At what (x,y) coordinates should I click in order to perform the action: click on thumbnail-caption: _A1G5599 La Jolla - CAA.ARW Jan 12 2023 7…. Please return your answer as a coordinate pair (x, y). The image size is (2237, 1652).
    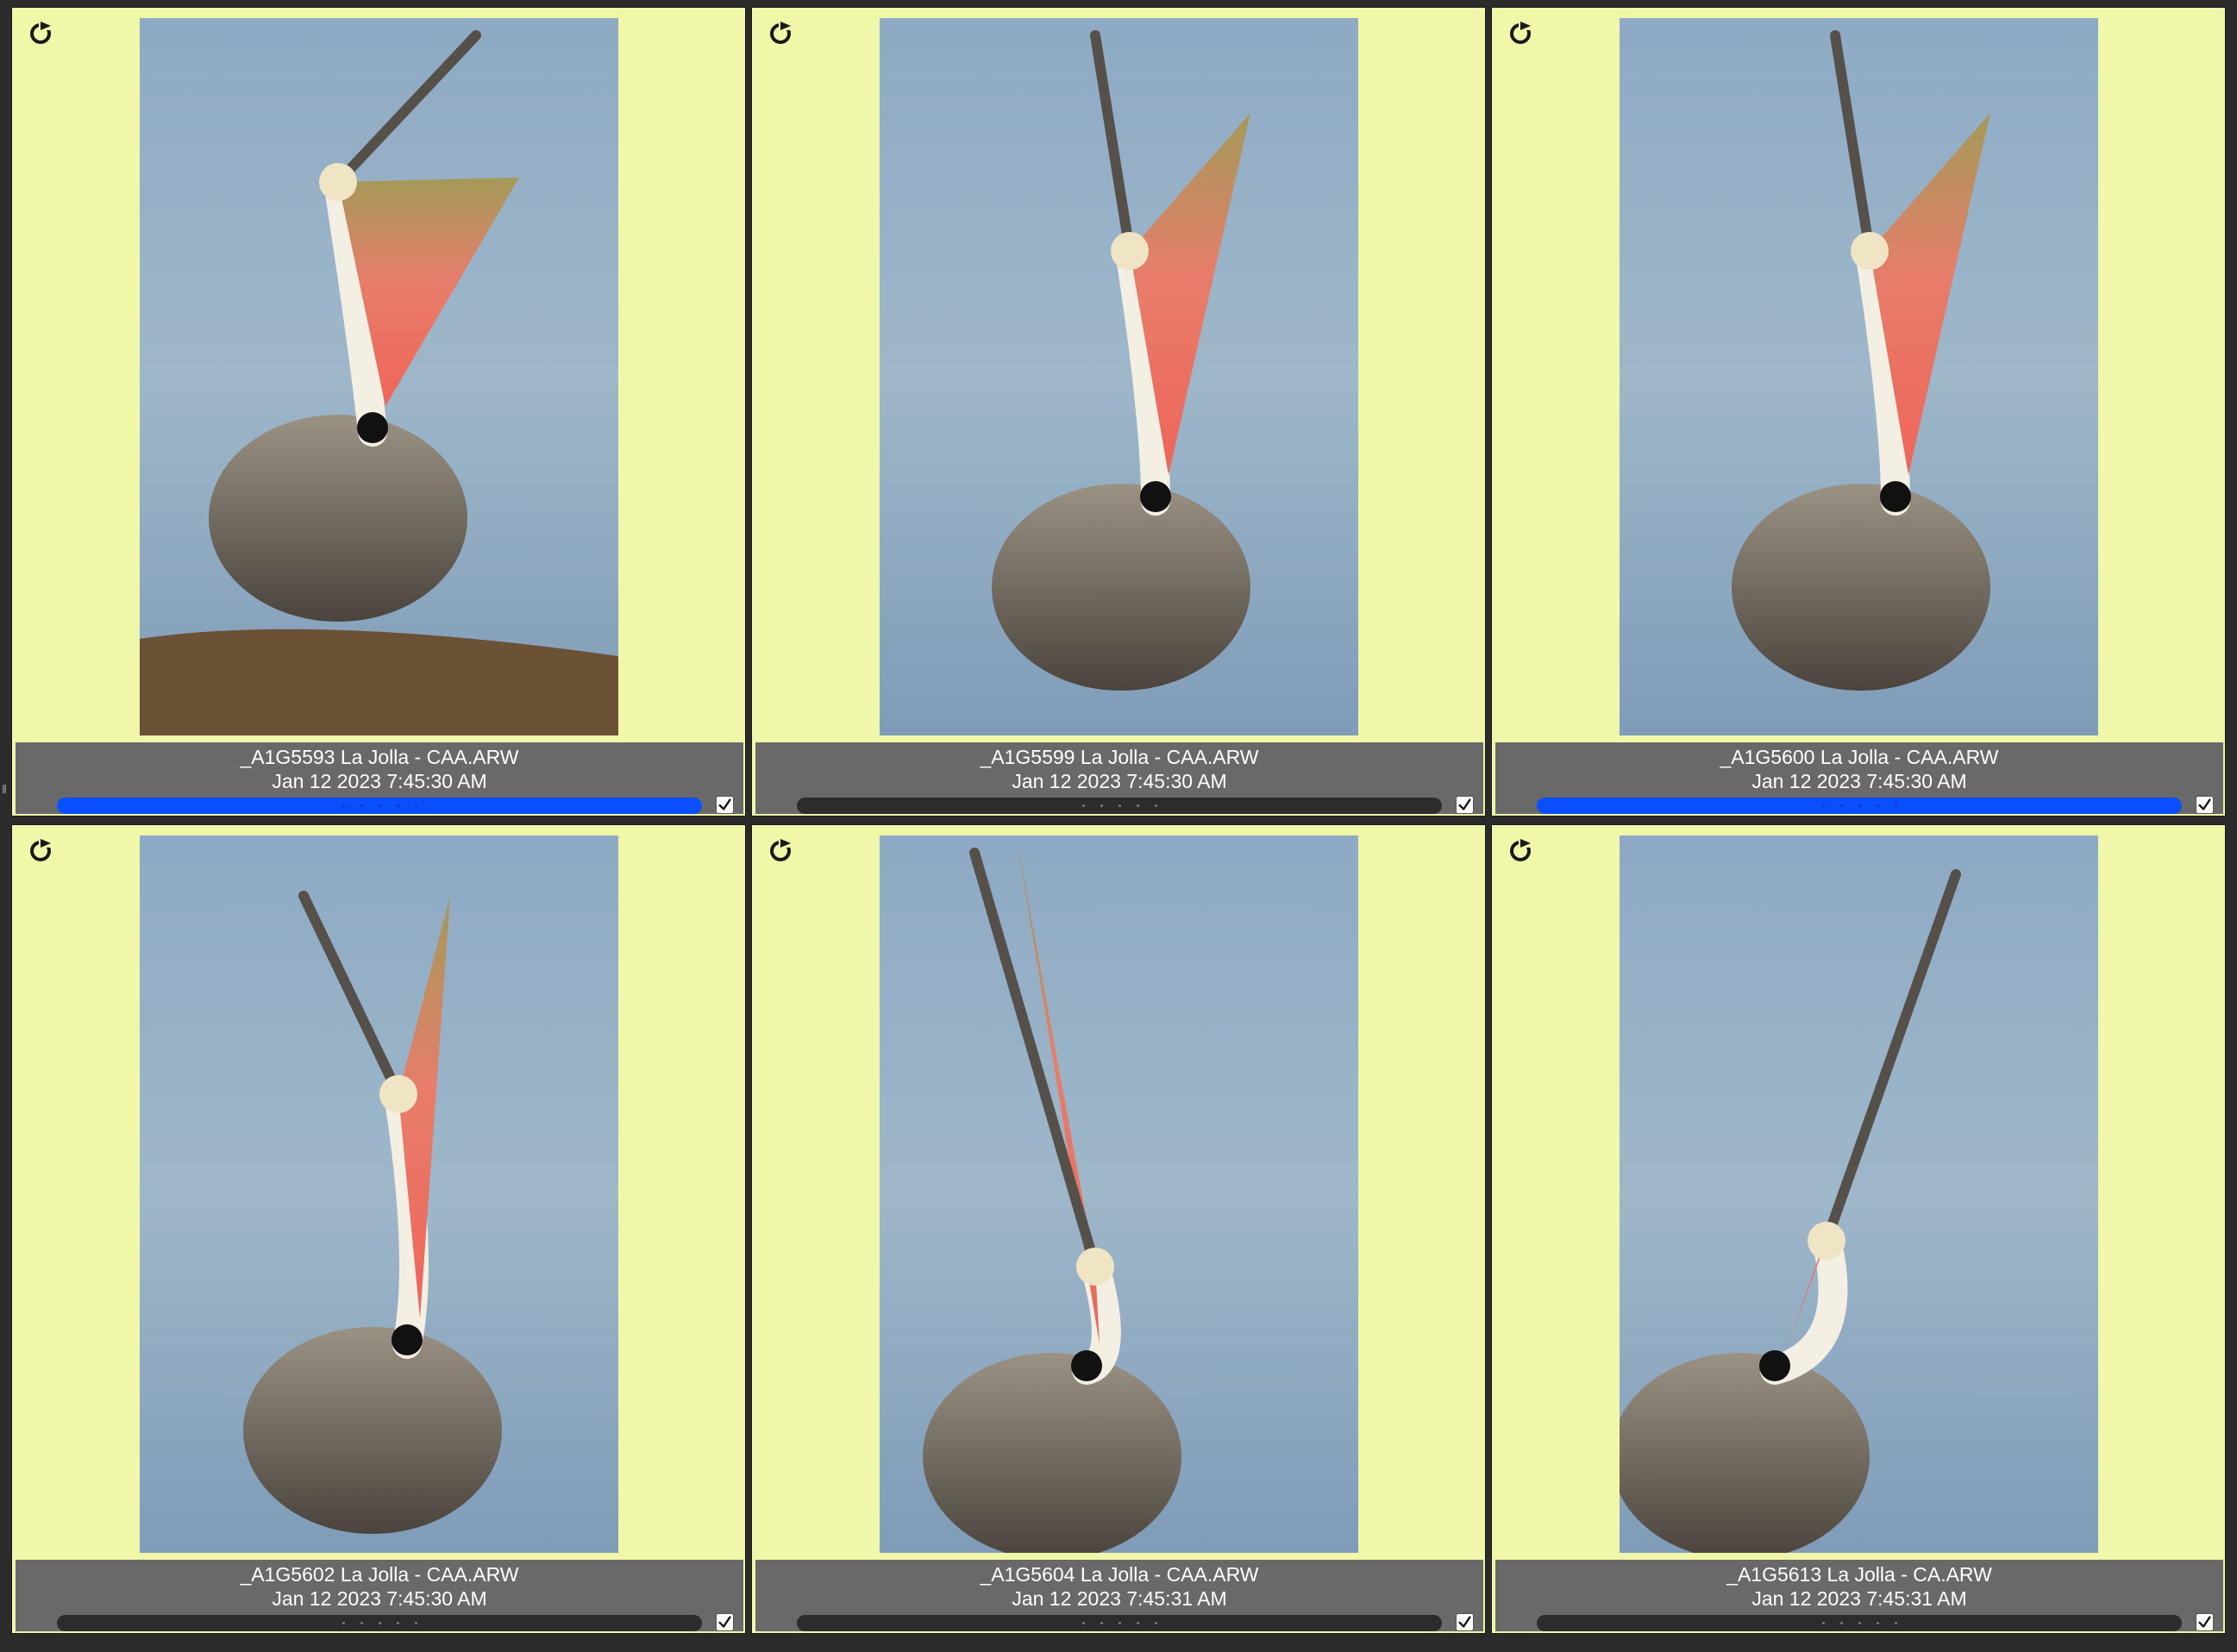
    Looking at the image, I should click on (1119, 778).